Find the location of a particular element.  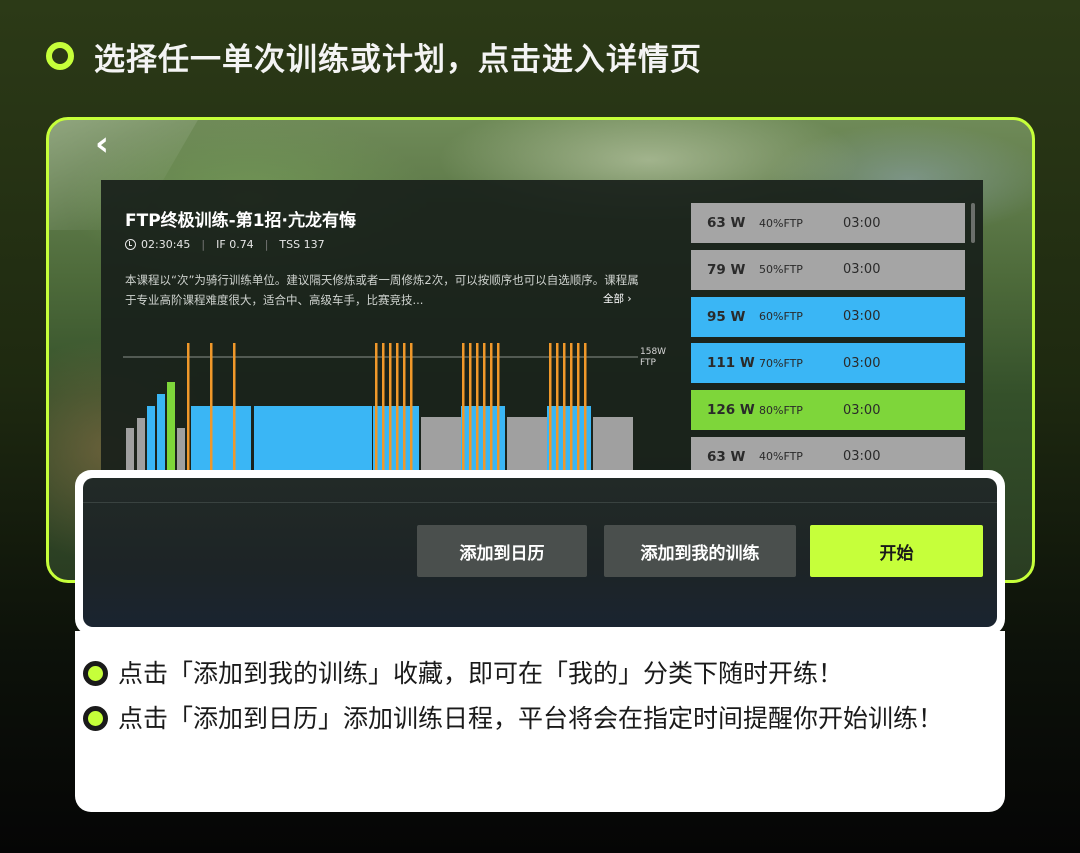

divider is located at coordinates (540, 502).